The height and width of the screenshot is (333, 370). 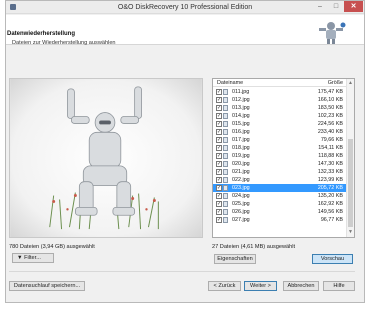 What do you see at coordinates (320, 6) in the screenshot?
I see `minimize-button: –` at bounding box center [320, 6].